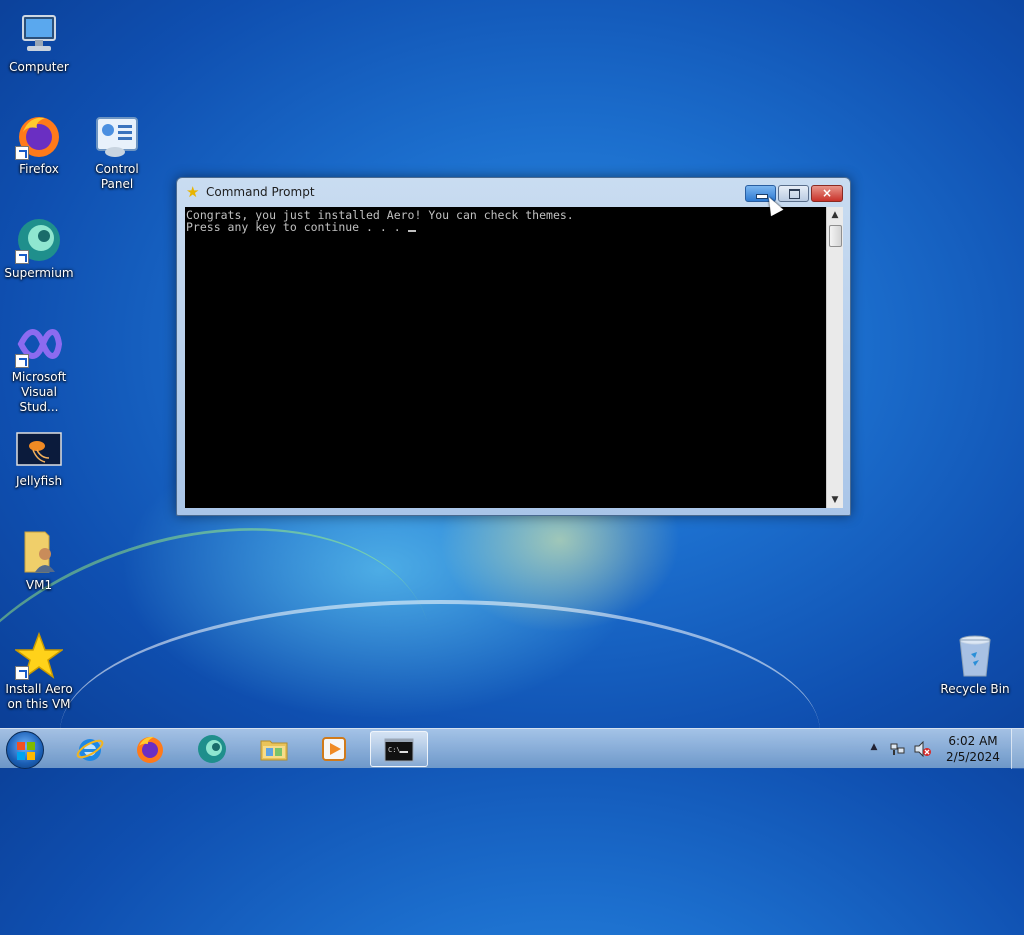 This screenshot has height=935, width=1024. Describe the element at coordinates (117, 176) in the screenshot. I see `desktop-icon-label: Control Panel` at that location.